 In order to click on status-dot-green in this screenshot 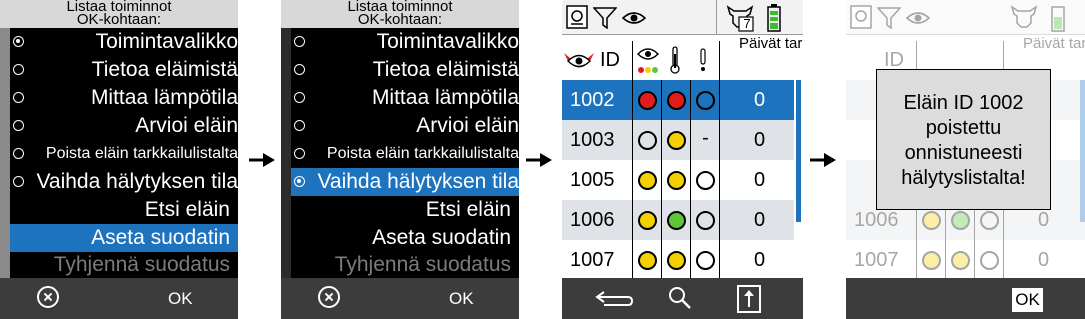, I will do `click(676, 220)`.